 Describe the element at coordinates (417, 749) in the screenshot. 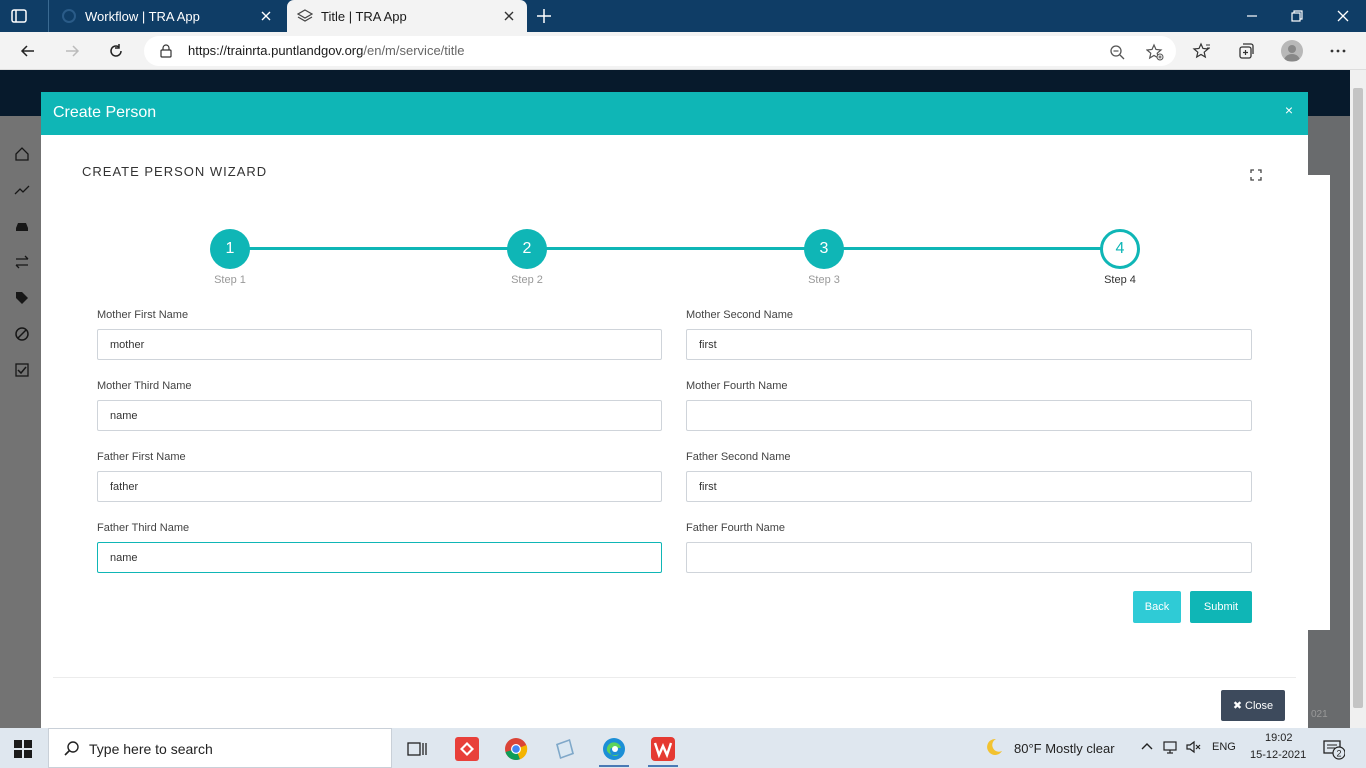

I see `task-view-icon` at that location.